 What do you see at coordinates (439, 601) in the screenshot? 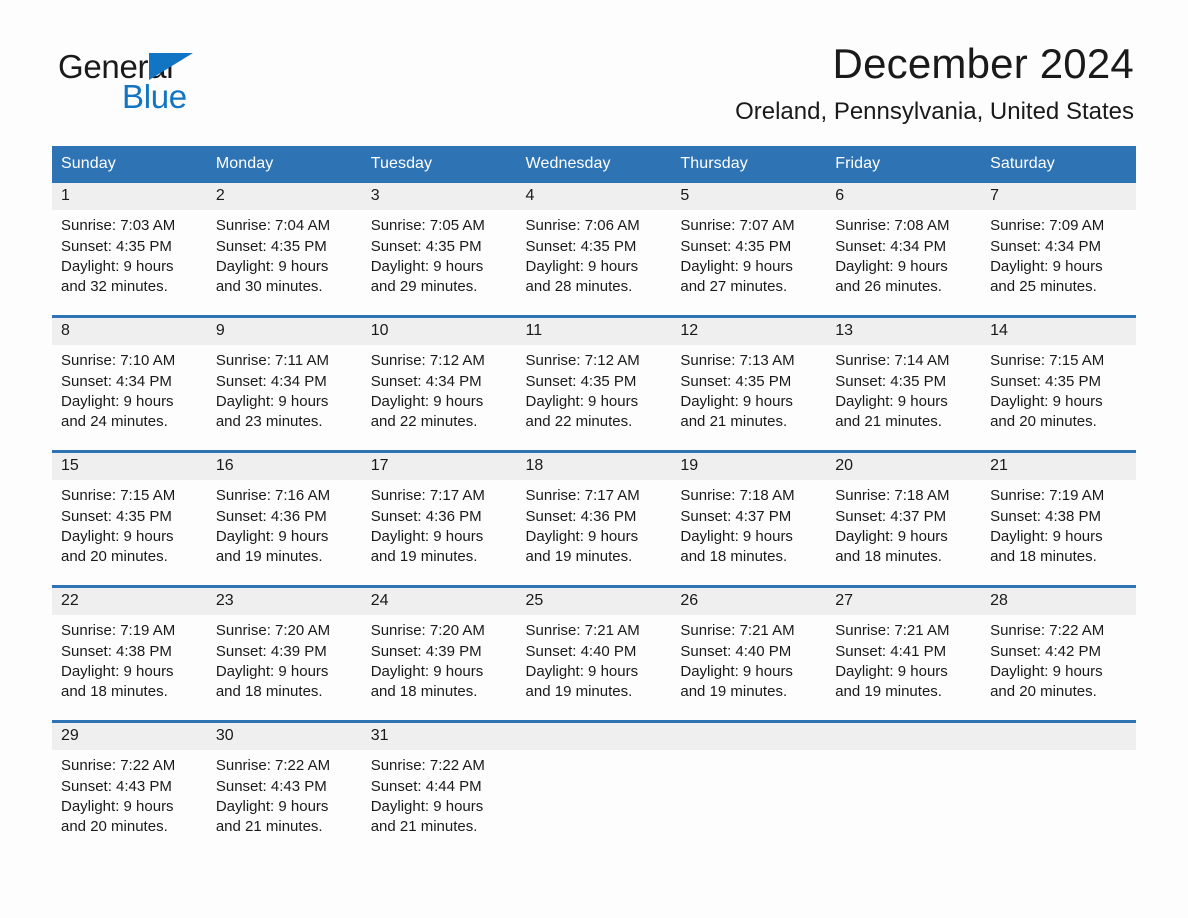
I see `day-number: 24` at bounding box center [439, 601].